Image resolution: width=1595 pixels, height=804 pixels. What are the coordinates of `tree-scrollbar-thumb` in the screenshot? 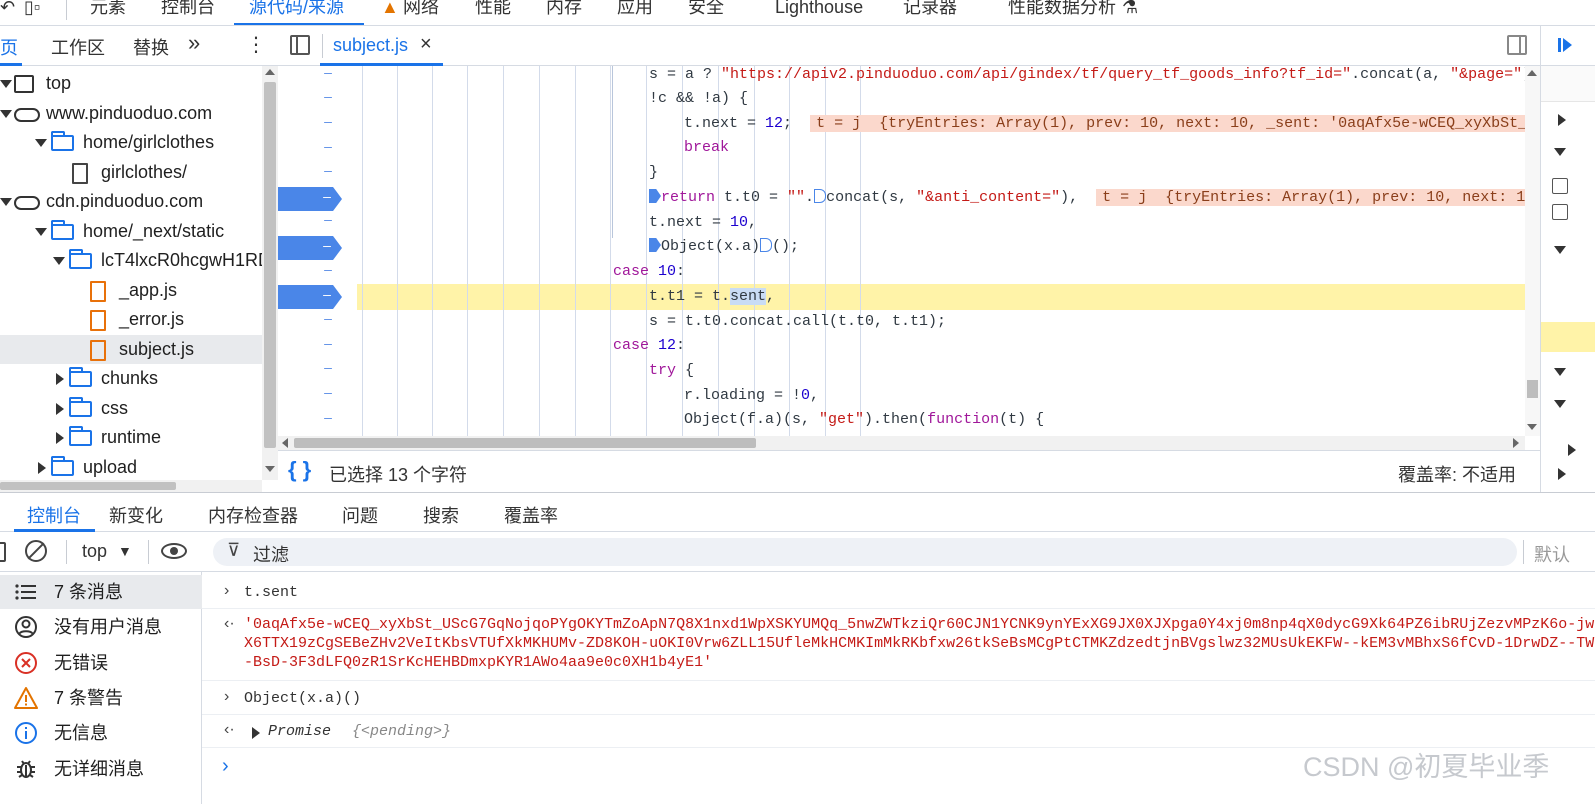 It's located at (270, 265).